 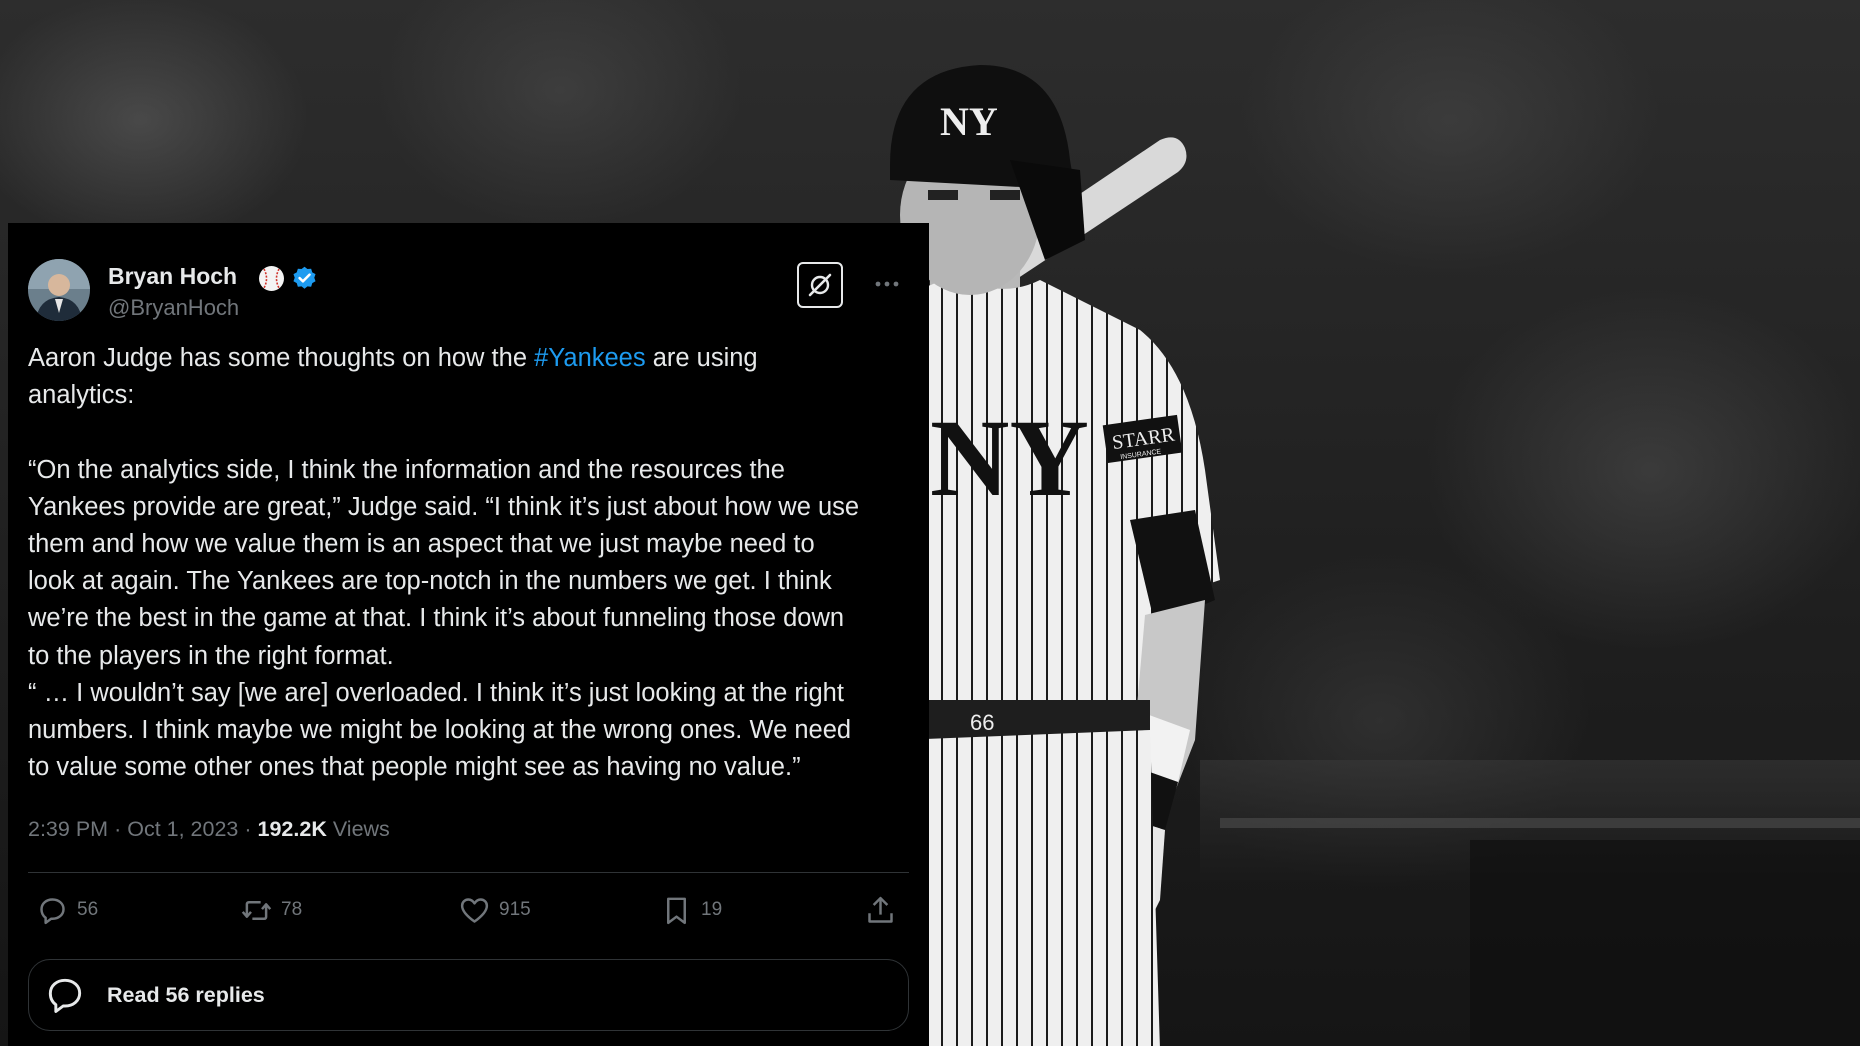 What do you see at coordinates (182, 829) in the screenshot?
I see `tweet-date: Oct 1, 2023` at bounding box center [182, 829].